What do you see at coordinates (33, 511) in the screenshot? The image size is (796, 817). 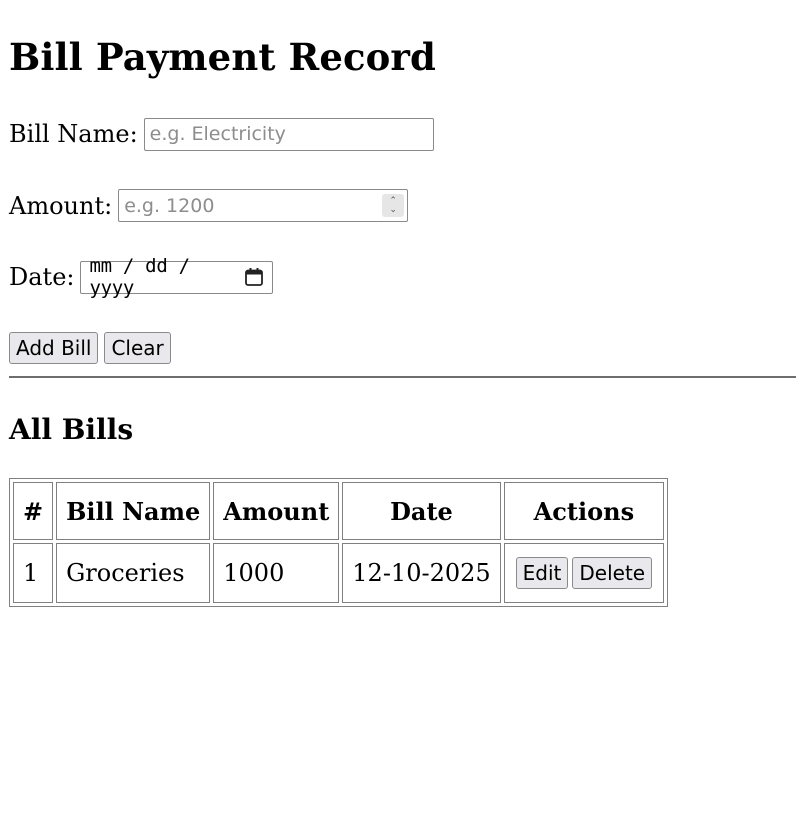 I see `header-index: #` at bounding box center [33, 511].